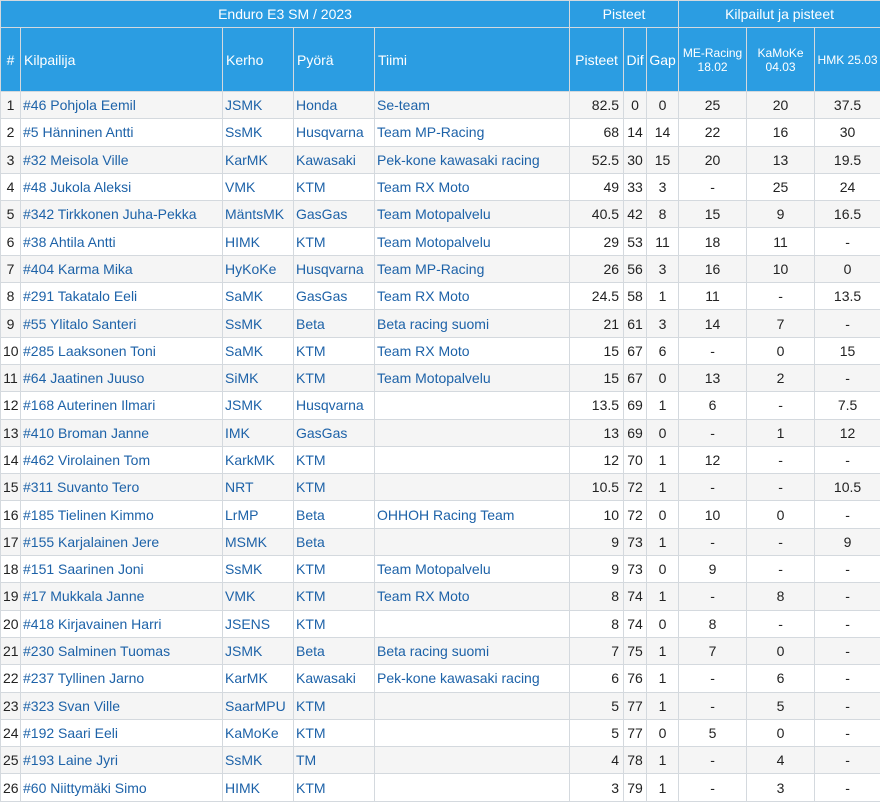  What do you see at coordinates (781, 59) in the screenshot?
I see `col-race-kamoke: KaMoKe 04.03` at bounding box center [781, 59].